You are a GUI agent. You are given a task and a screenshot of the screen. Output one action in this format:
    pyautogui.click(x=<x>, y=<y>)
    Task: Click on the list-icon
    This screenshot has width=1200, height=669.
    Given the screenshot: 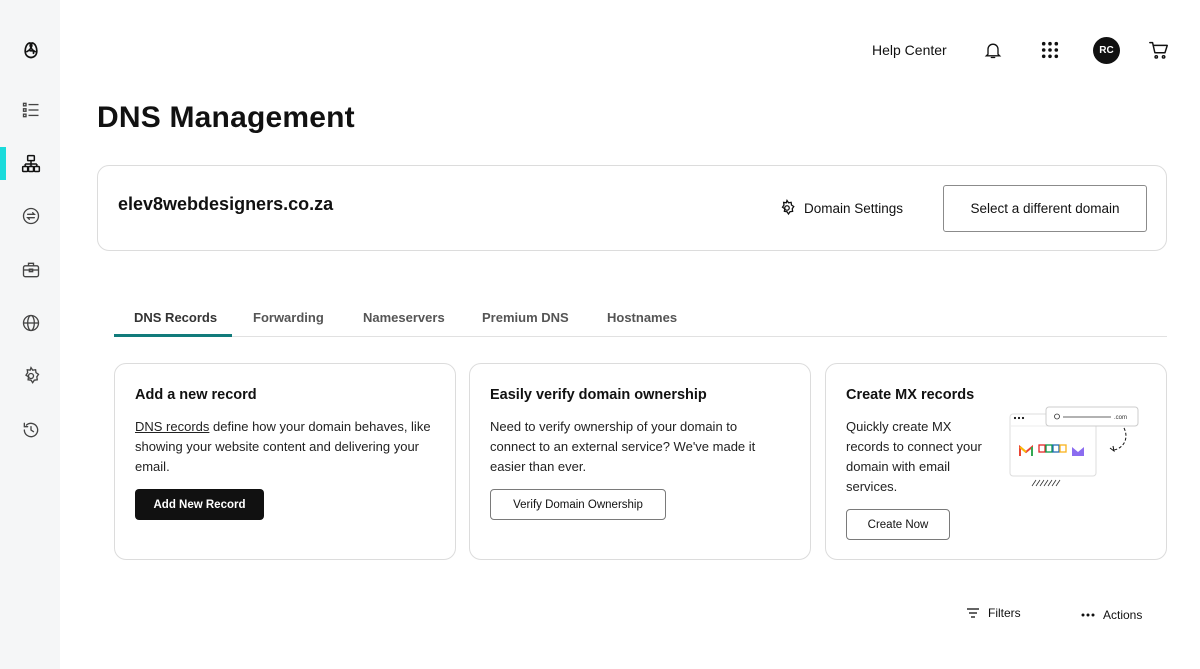 What is the action you would take?
    pyautogui.click(x=31, y=110)
    